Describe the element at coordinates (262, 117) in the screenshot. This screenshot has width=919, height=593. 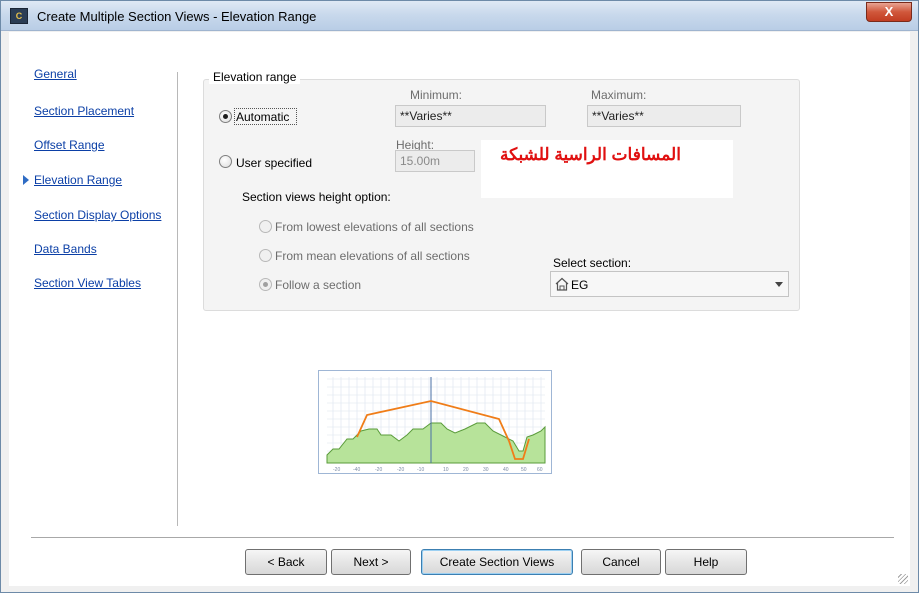
I see `automatic-label: Automatic` at that location.